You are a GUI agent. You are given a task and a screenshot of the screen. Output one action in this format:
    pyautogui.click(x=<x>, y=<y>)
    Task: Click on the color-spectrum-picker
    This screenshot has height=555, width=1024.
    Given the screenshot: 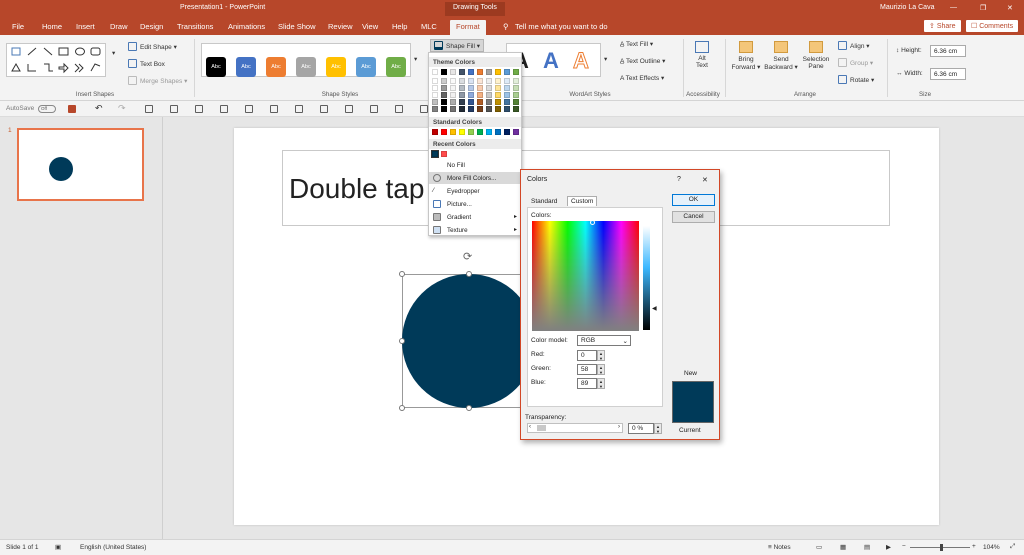 What is the action you would take?
    pyautogui.click(x=585, y=275)
    